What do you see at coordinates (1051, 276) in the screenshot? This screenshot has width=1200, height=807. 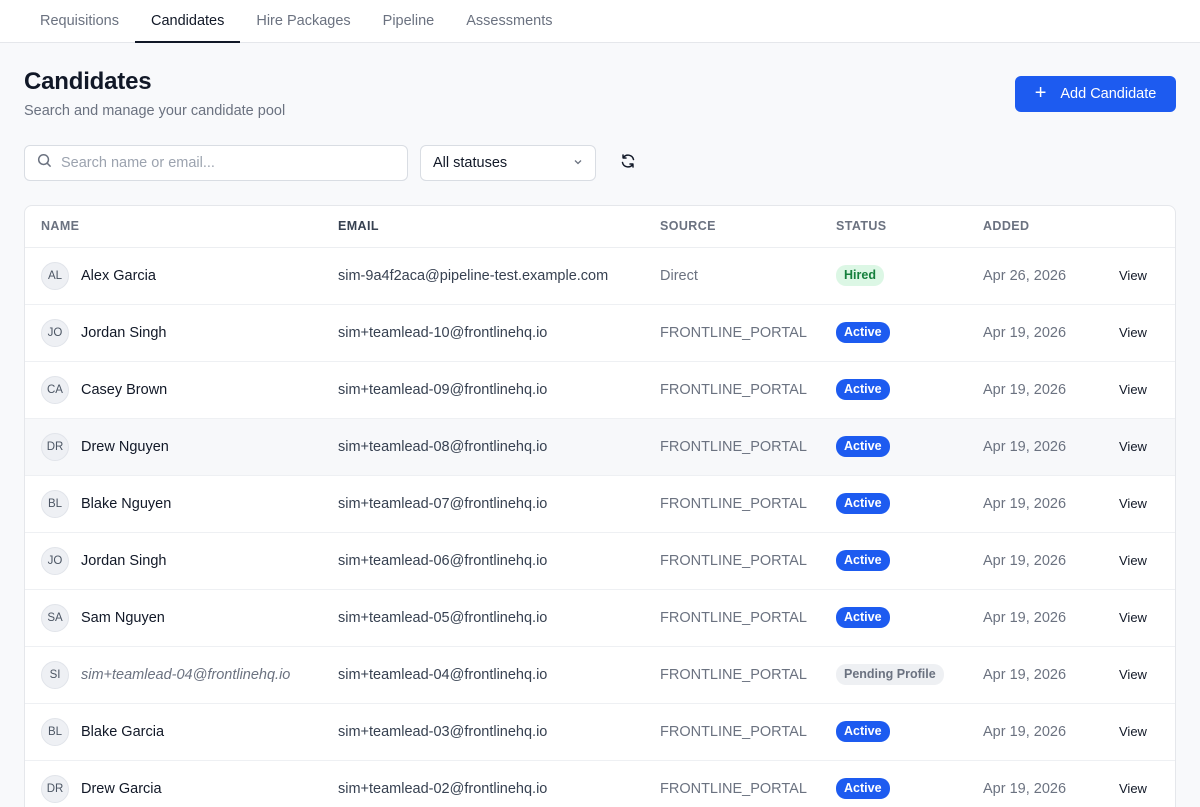 I see `cell-added: Apr 26, 2026` at bounding box center [1051, 276].